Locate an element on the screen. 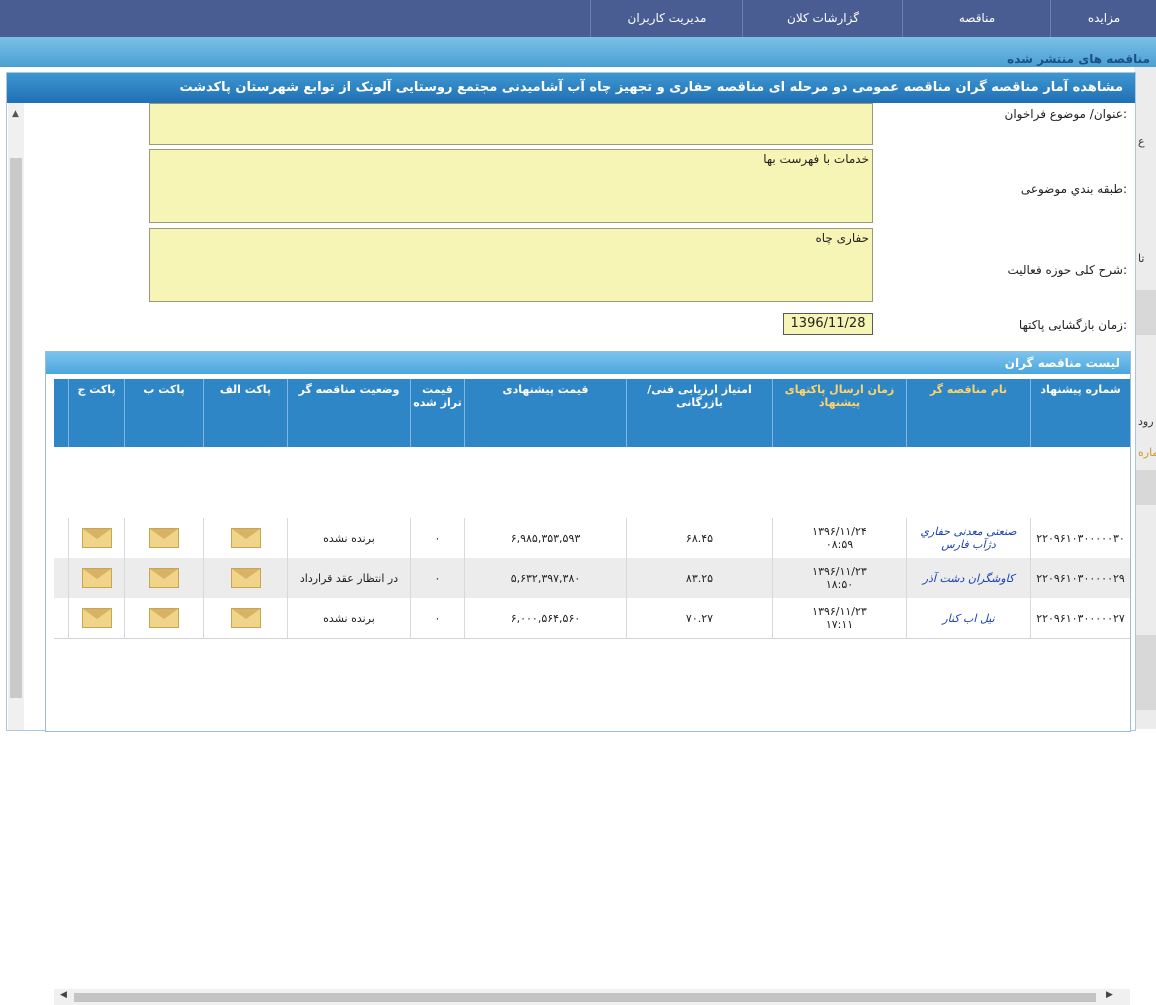  category-label: طبقه بندي موضوعی: is located at coordinates (1073, 189).